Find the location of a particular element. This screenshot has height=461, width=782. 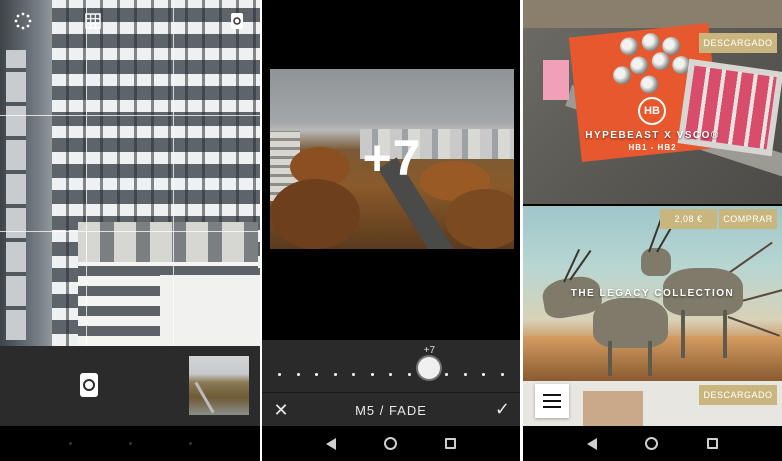

slider-value-label: +7 is located at coordinates (429, 350).